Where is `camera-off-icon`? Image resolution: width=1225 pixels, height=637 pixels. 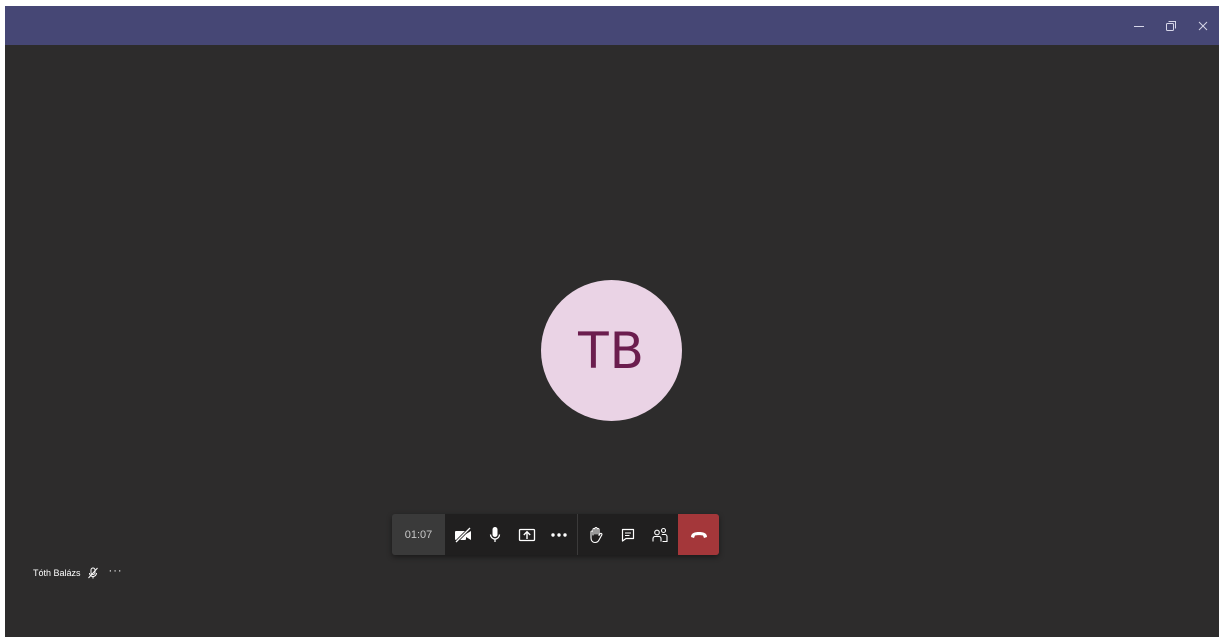 camera-off-icon is located at coordinates (463, 534).